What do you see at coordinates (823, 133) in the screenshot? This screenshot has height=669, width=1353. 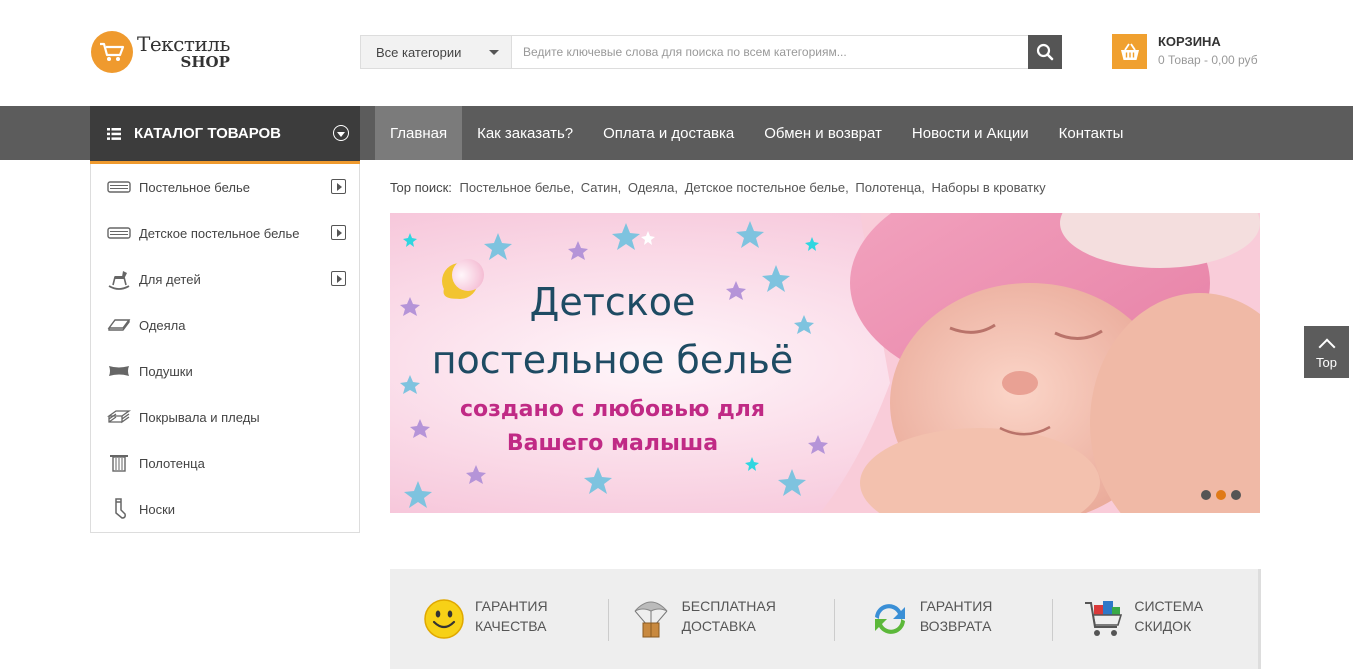 I see `menu-item-exchange-return: Обмен и возврат` at bounding box center [823, 133].